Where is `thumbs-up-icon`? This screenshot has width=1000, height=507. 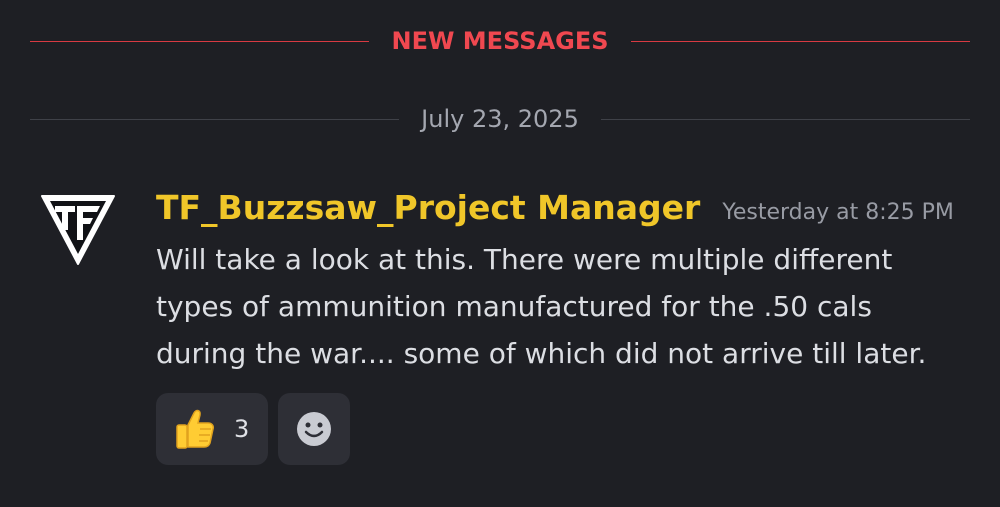
thumbs-up-icon is located at coordinates (195, 429).